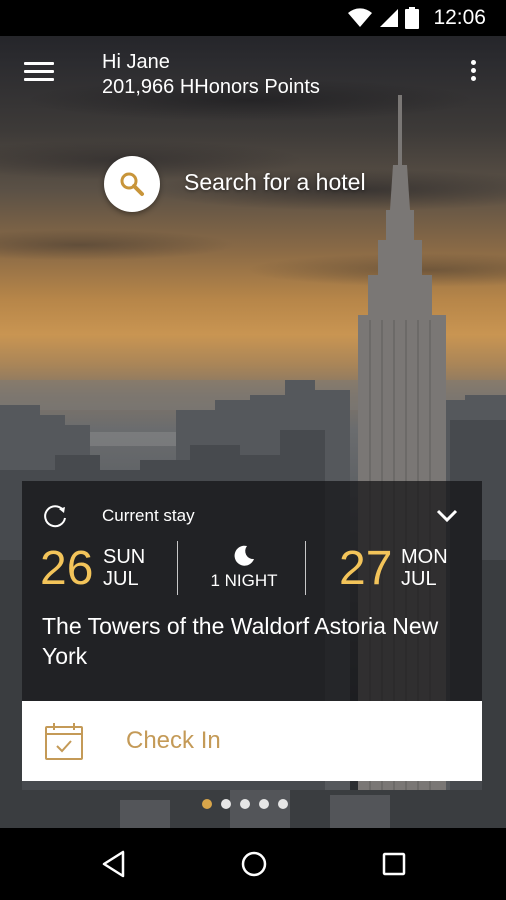 Image resolution: width=506 pixels, height=900 pixels. Describe the element at coordinates (211, 87) in the screenshot. I see `points-balance: 201,966 HHonors Points` at that location.